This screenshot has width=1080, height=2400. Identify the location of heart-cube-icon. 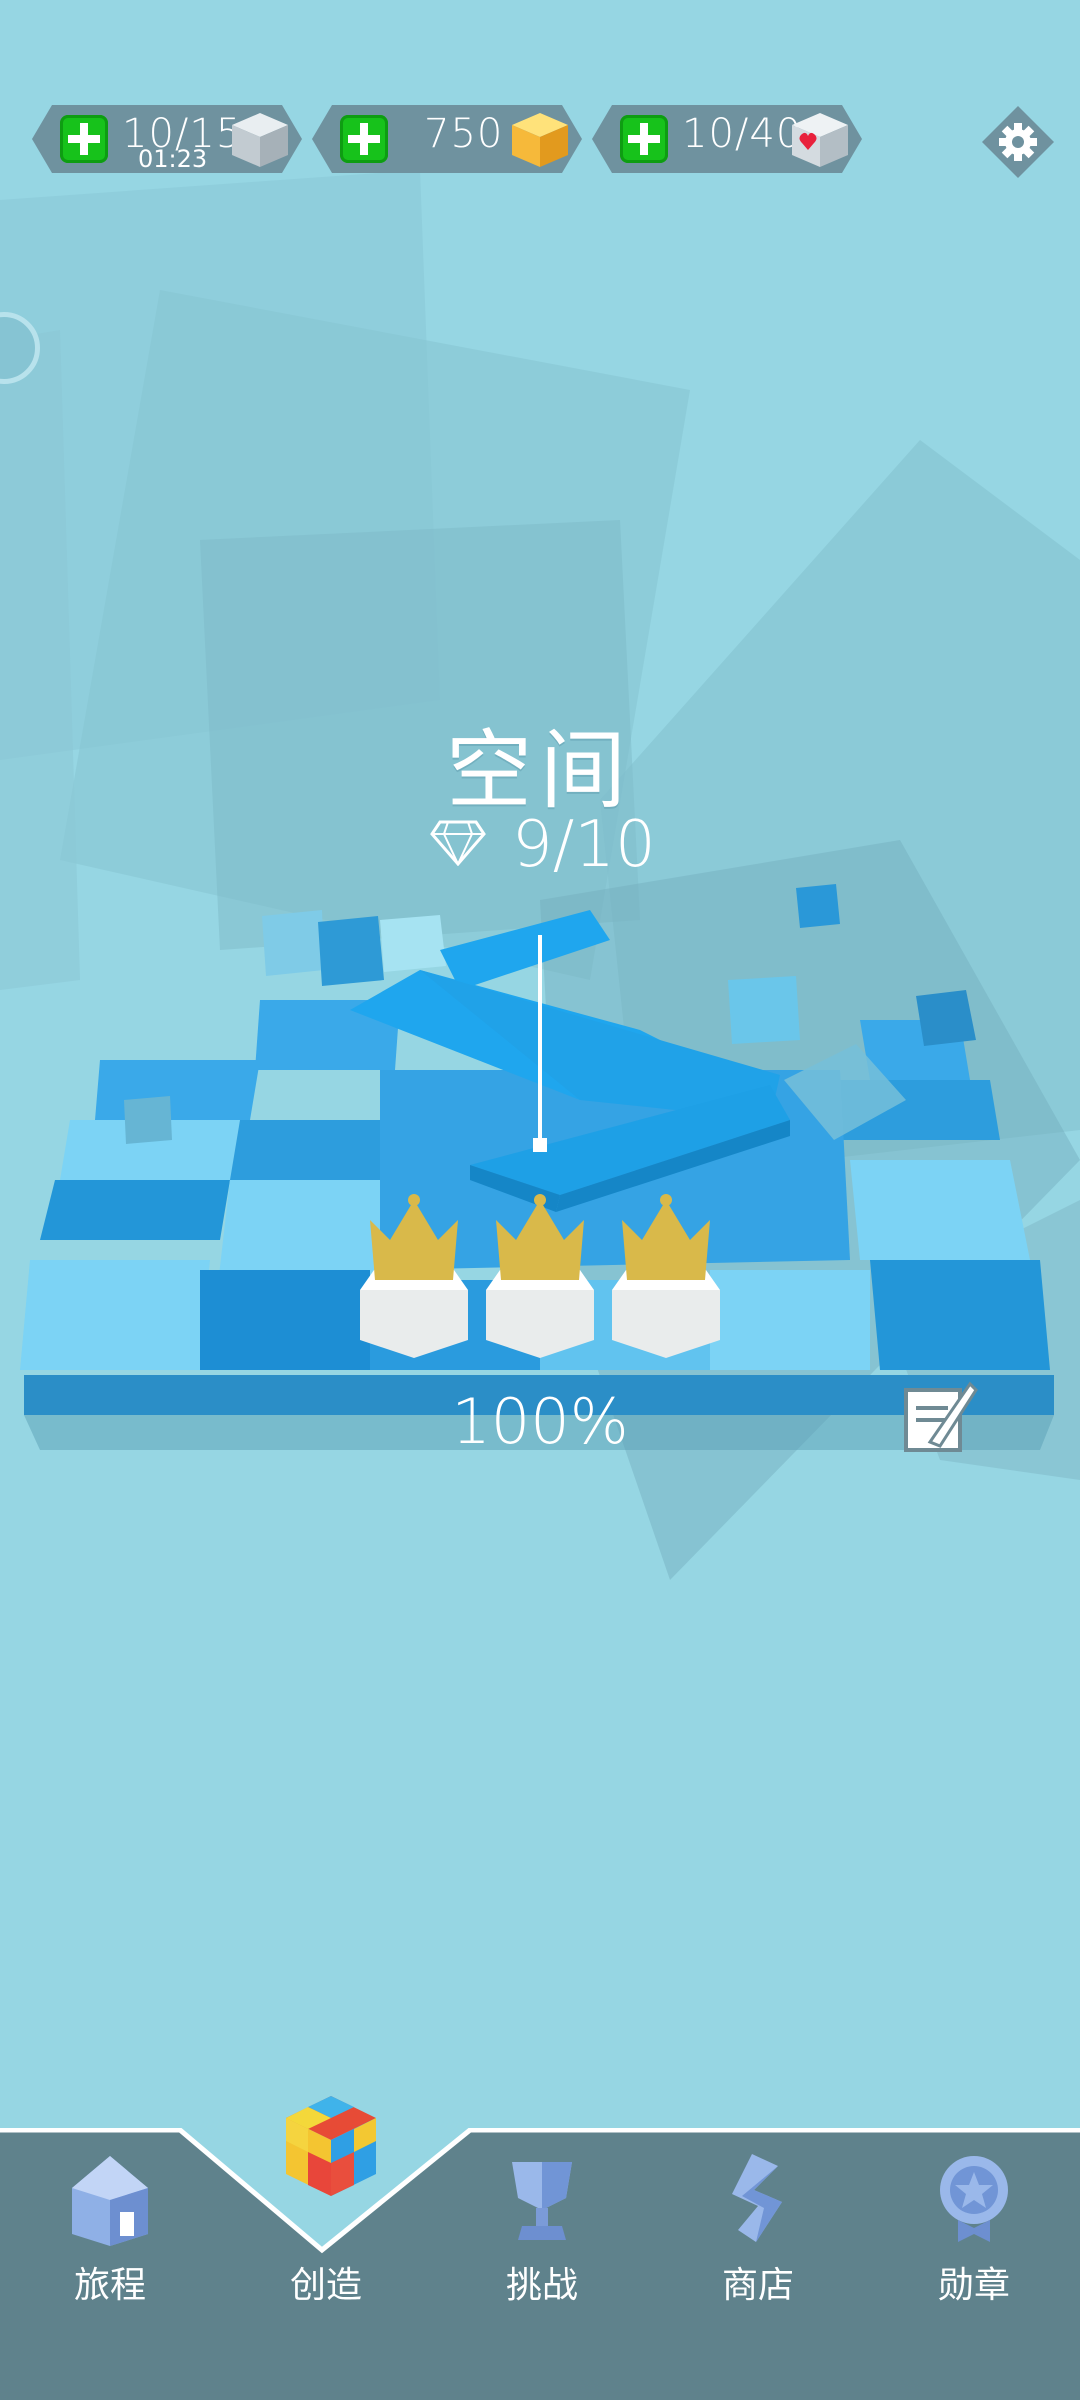
(820, 139).